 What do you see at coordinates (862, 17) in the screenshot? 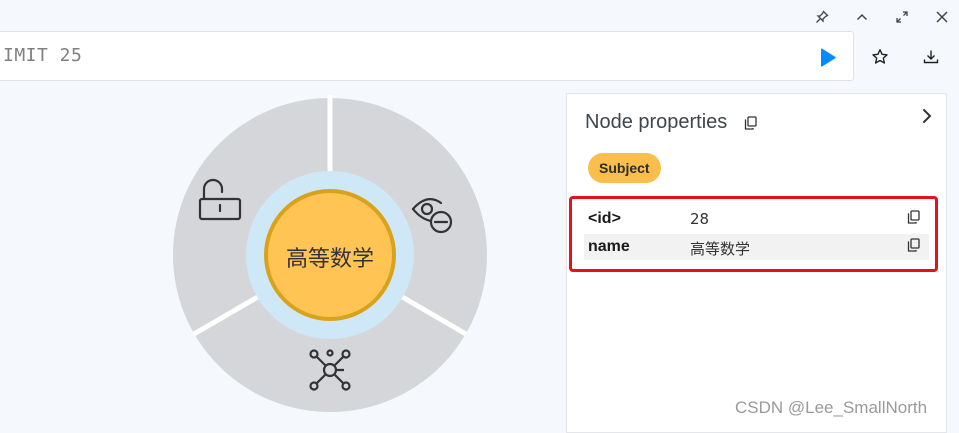
I see `chevron-up-icon` at bounding box center [862, 17].